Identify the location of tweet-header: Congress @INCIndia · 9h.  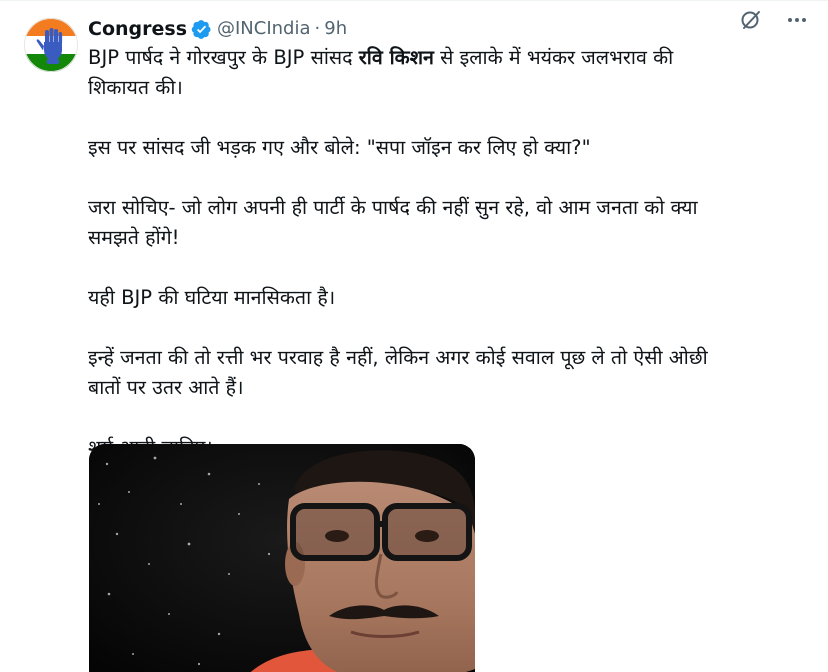
(450, 29).